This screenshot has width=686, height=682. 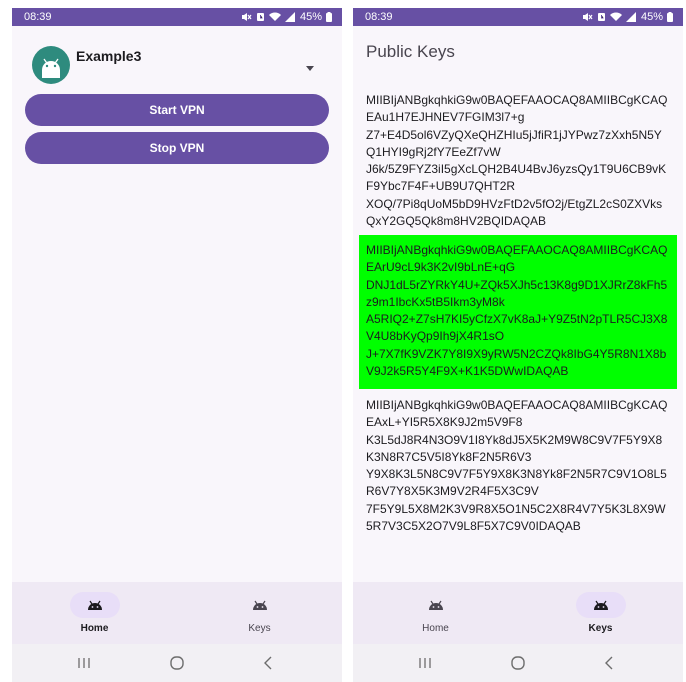 What do you see at coordinates (410, 51) in the screenshot?
I see `page-title: Public Keys` at bounding box center [410, 51].